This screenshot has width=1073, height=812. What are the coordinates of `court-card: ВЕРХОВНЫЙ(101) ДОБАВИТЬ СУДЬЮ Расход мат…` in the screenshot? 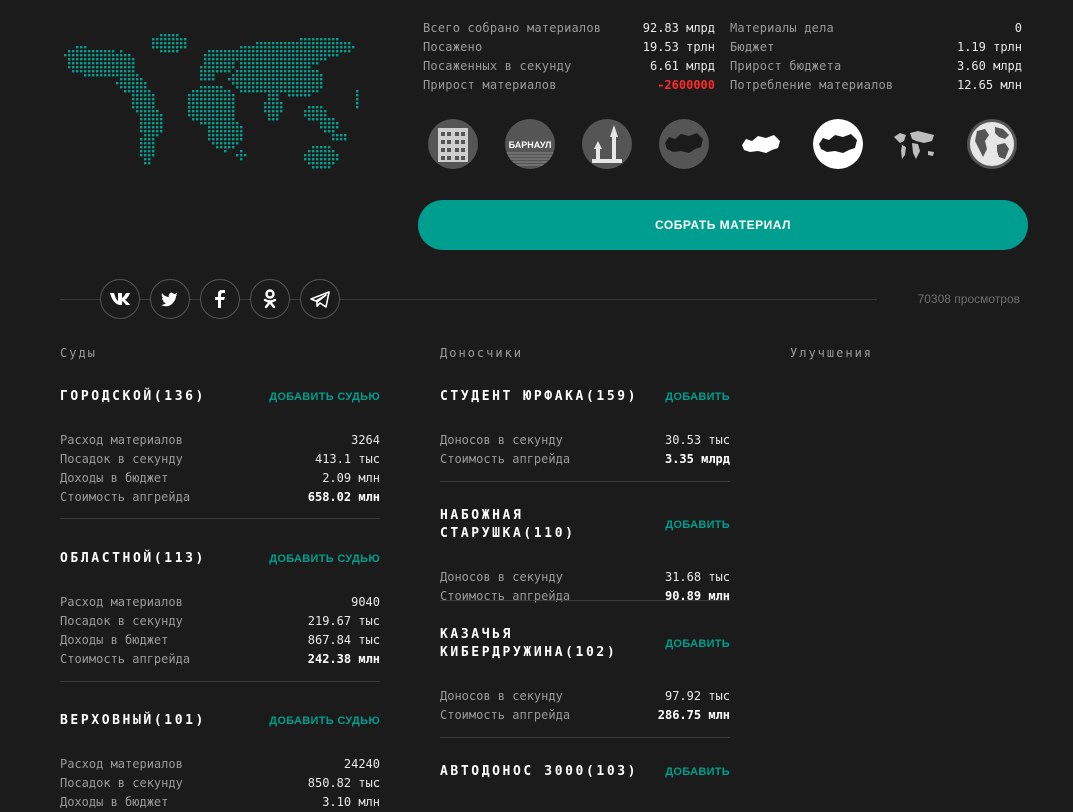 It's located at (220, 762).